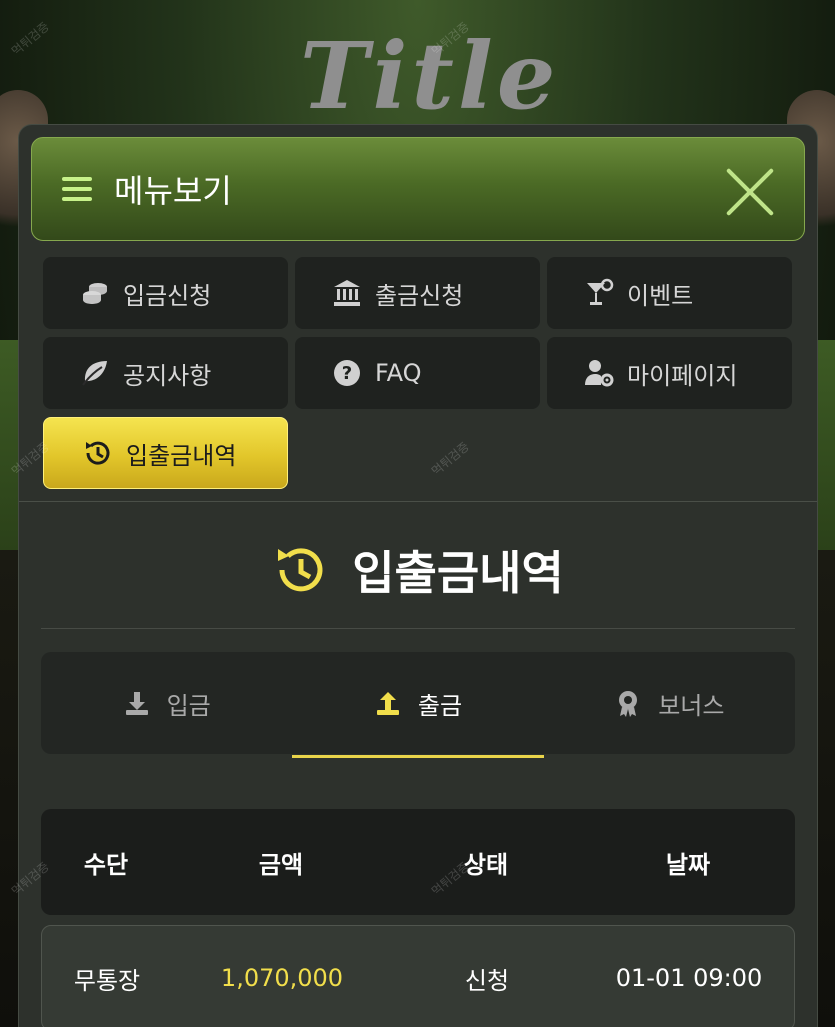 The height and width of the screenshot is (1027, 835). Describe the element at coordinates (599, 293) in the screenshot. I see `cocktail-icon` at that location.